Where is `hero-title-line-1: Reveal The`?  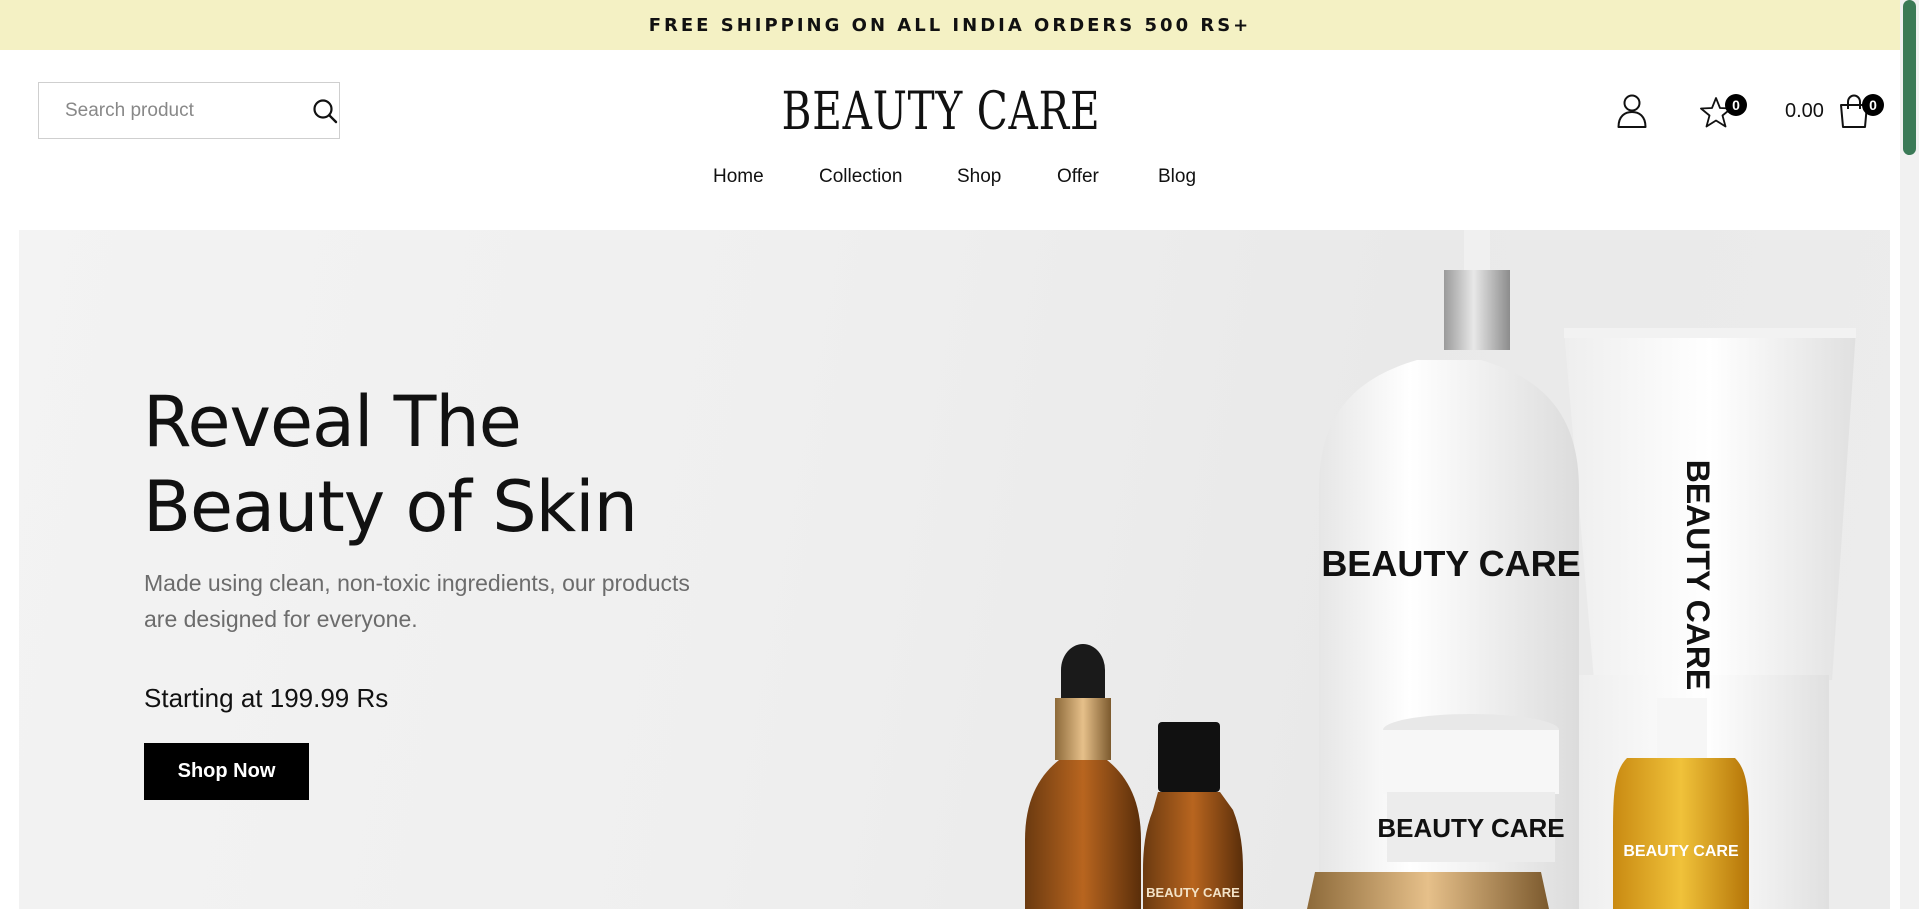
hero-title-line-1: Reveal The is located at coordinates (332, 422).